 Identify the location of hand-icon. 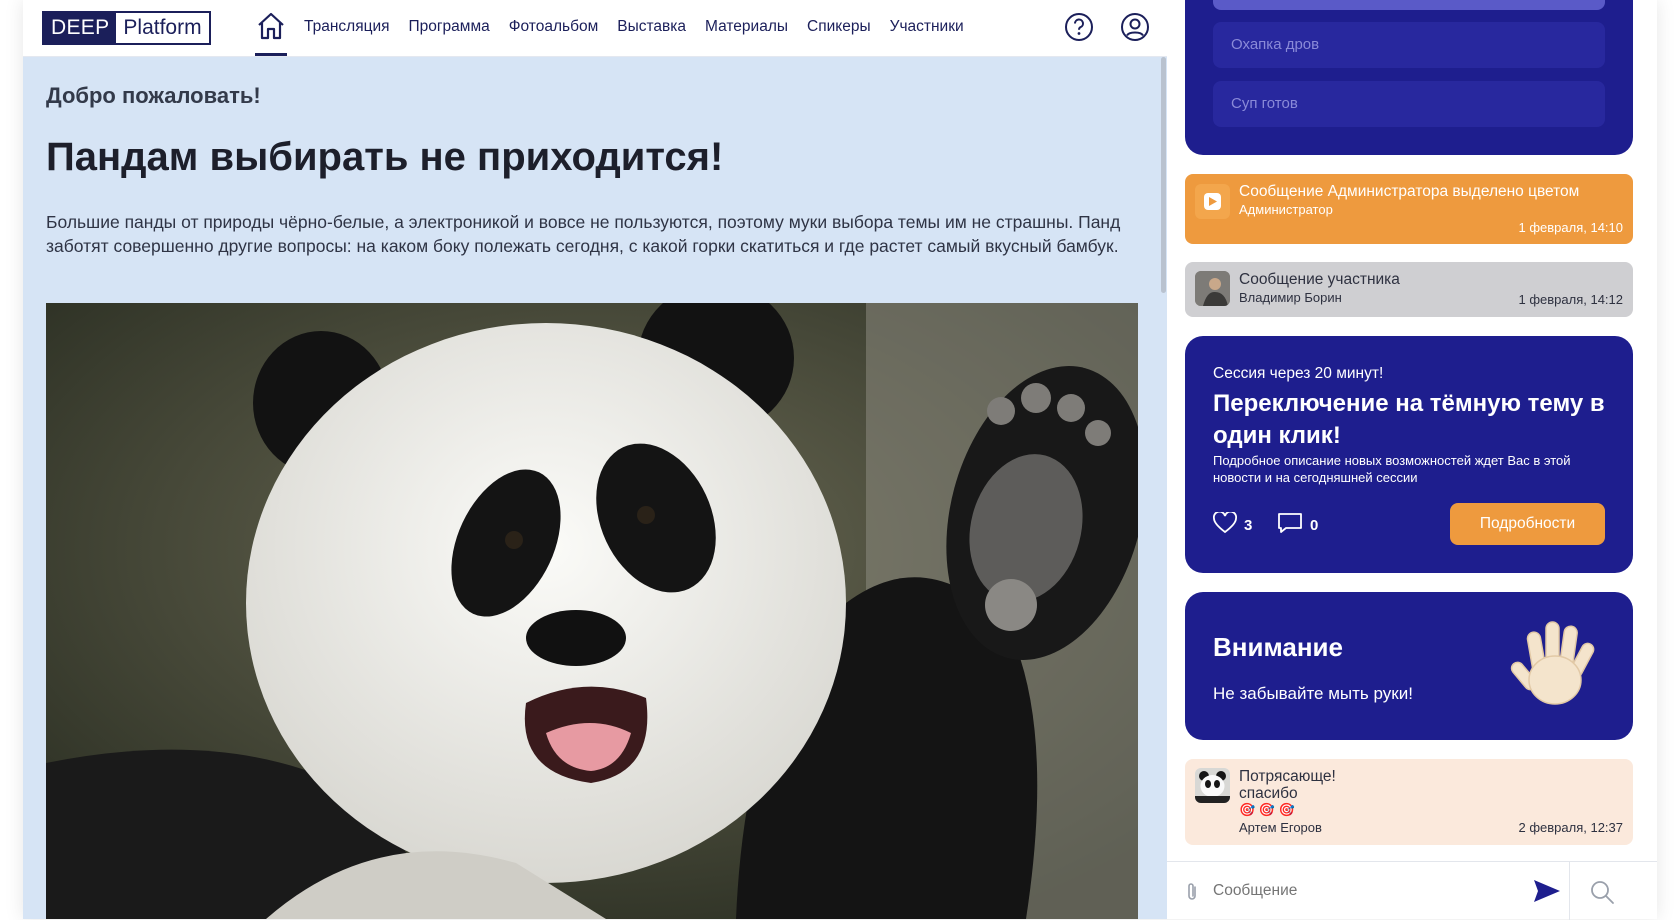
(1557, 668).